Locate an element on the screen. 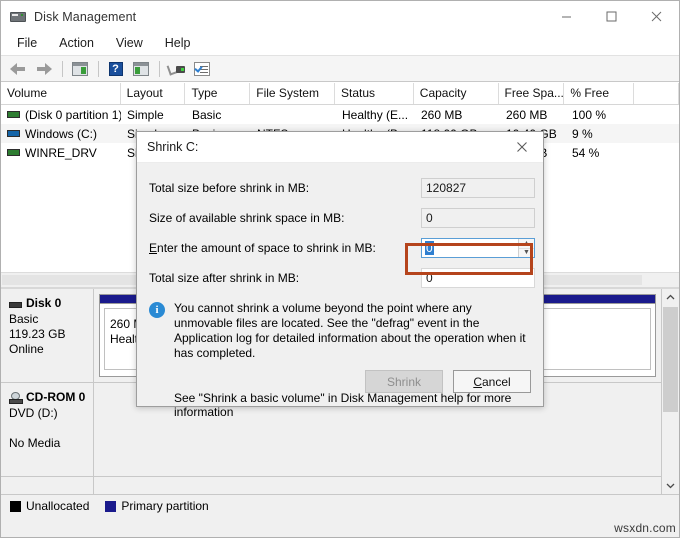 The width and height of the screenshot is (680, 538). show-hide-console-tree-icon is located at coordinates (79, 68).